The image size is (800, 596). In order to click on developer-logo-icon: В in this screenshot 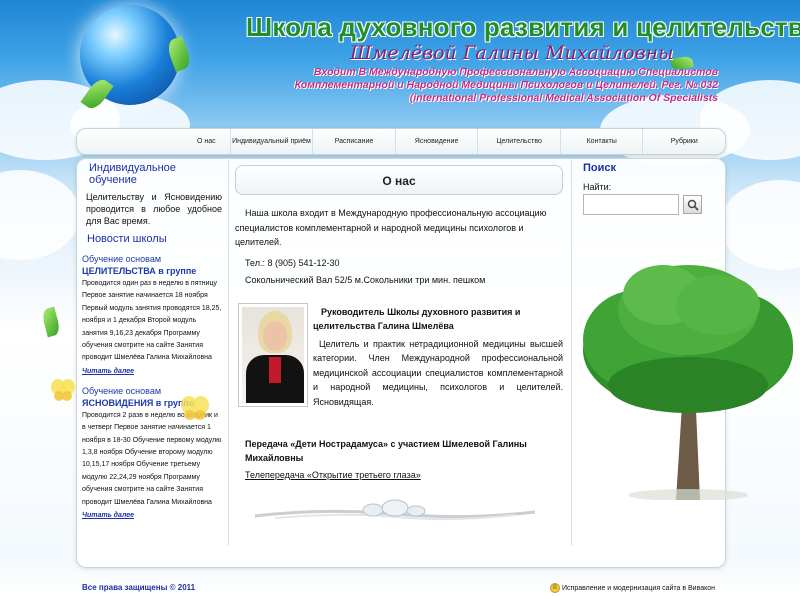, I will do `click(555, 588)`.